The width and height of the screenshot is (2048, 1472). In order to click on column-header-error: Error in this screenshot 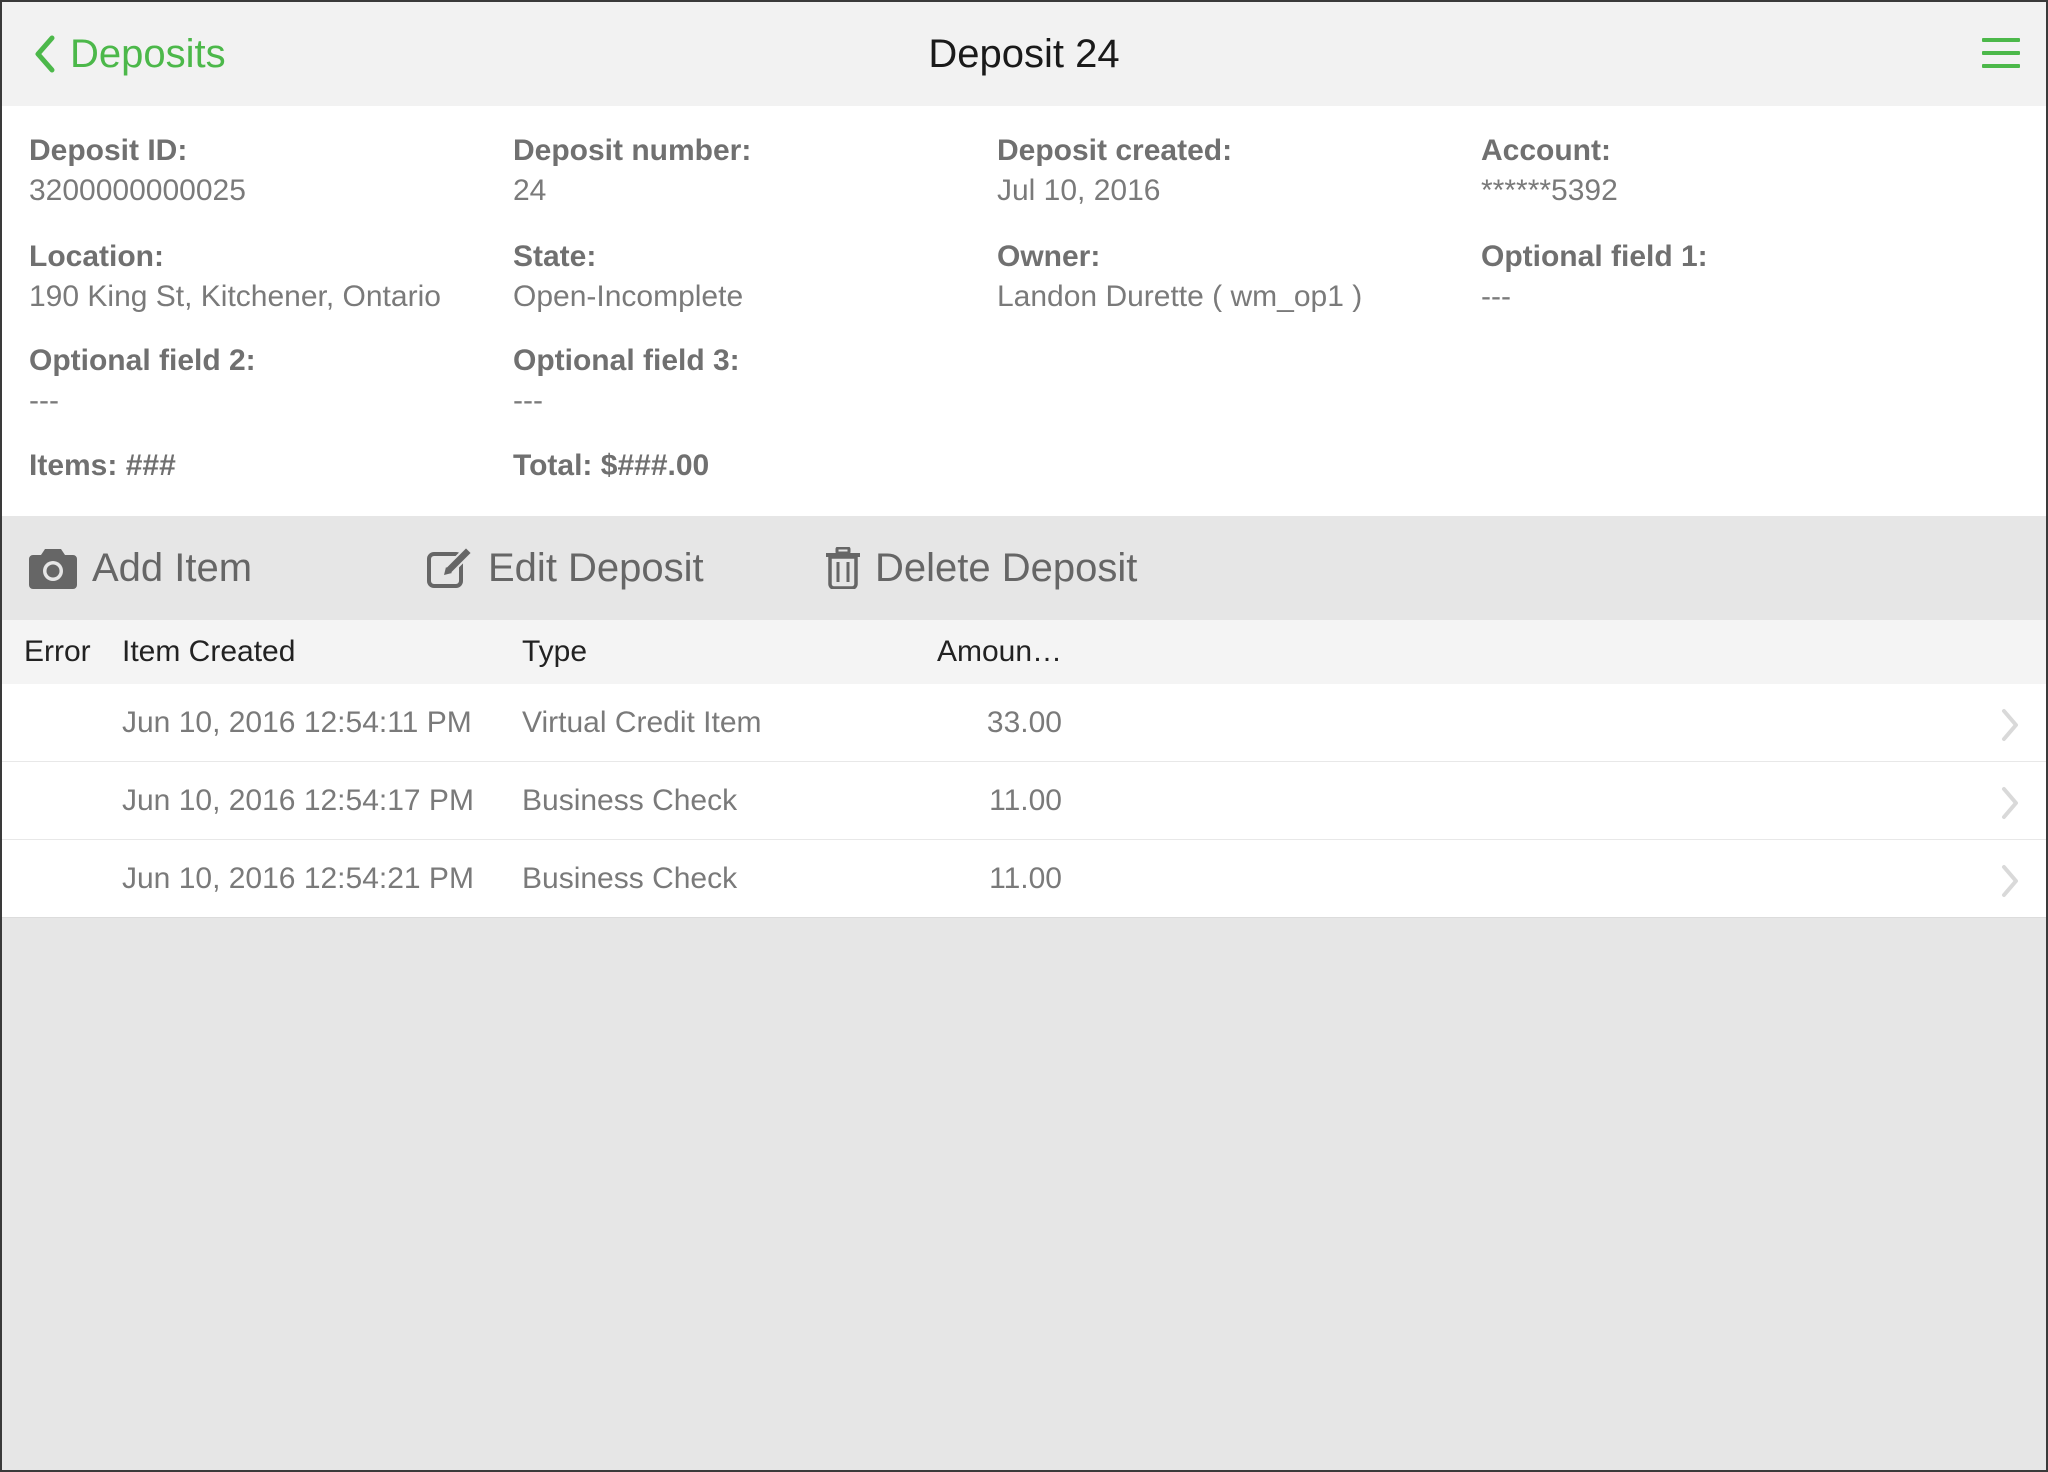, I will do `click(57, 652)`.